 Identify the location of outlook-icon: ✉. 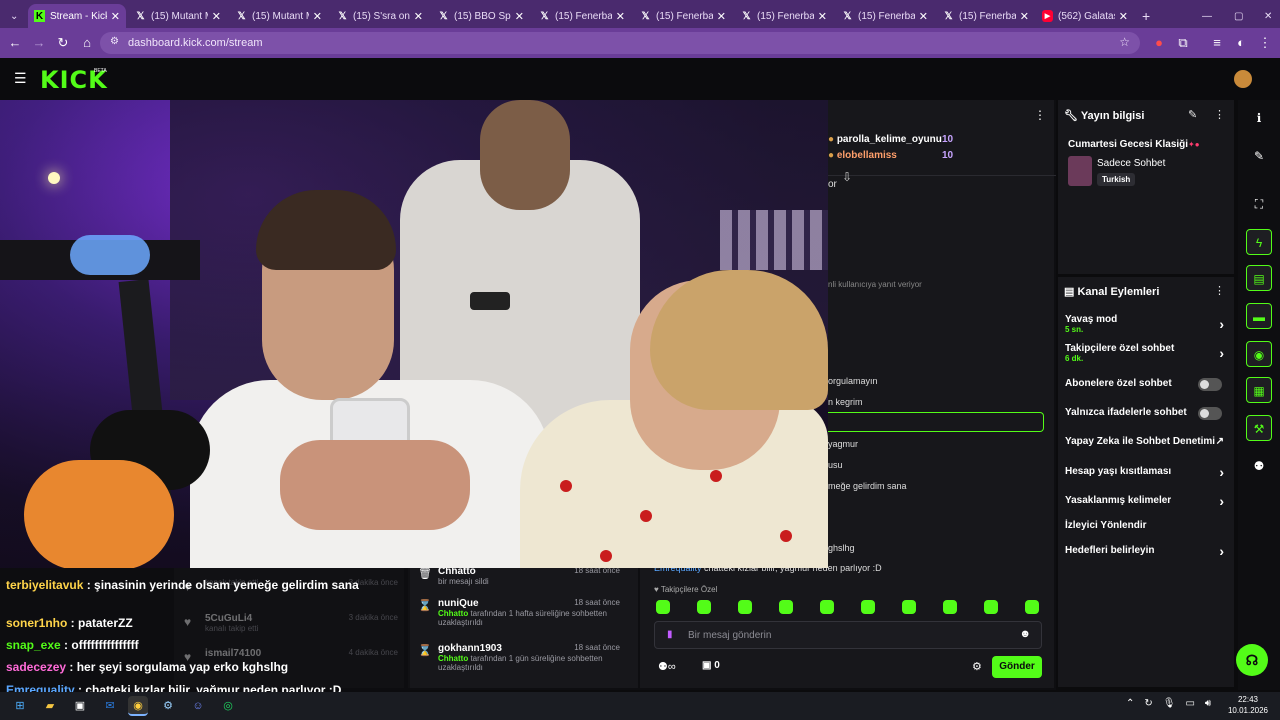
(110, 706).